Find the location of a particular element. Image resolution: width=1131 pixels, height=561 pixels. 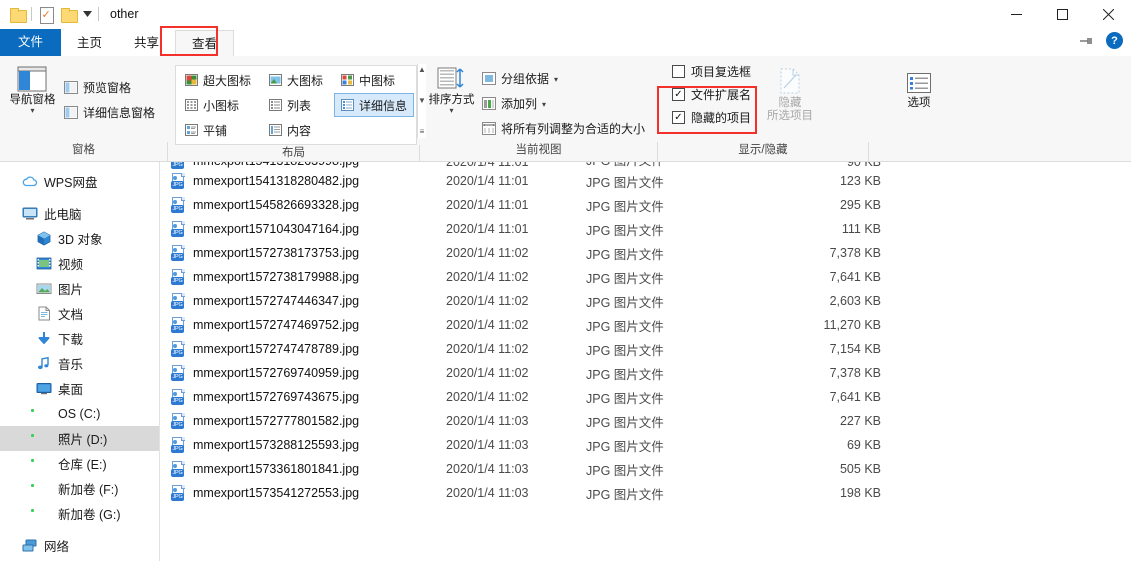

ribbon-group-layout-label: 布局 is located at coordinates (294, 153).